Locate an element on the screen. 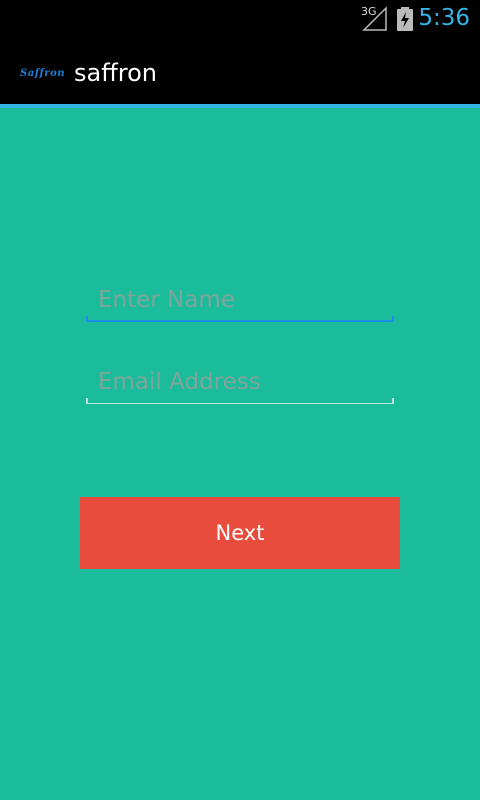 Image resolution: width=480 pixels, height=800 pixels. battery-charging-icon is located at coordinates (405, 19).